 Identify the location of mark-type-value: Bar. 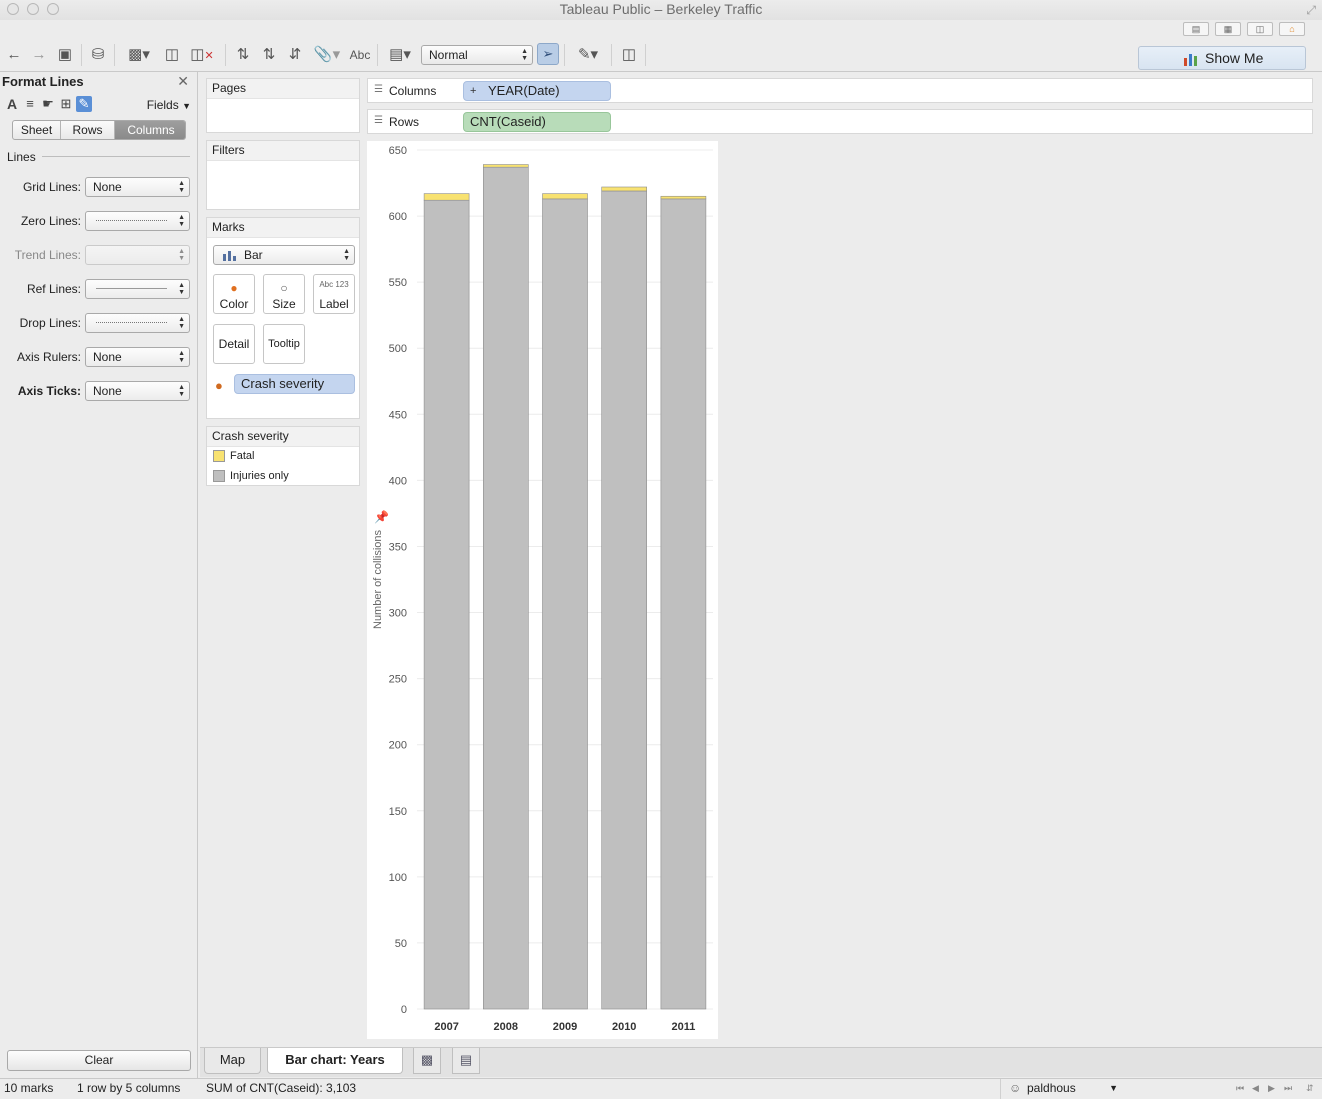
(253, 255).